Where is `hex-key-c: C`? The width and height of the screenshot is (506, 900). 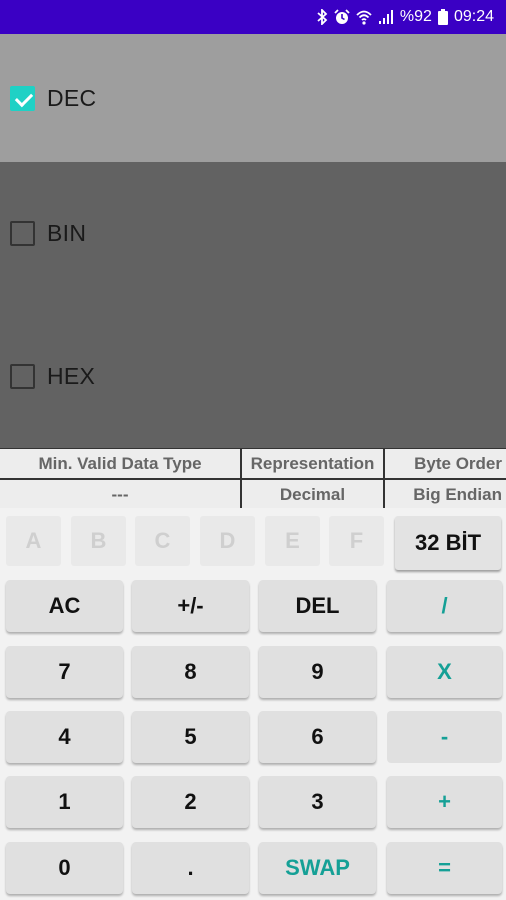 hex-key-c: C is located at coordinates (162, 541).